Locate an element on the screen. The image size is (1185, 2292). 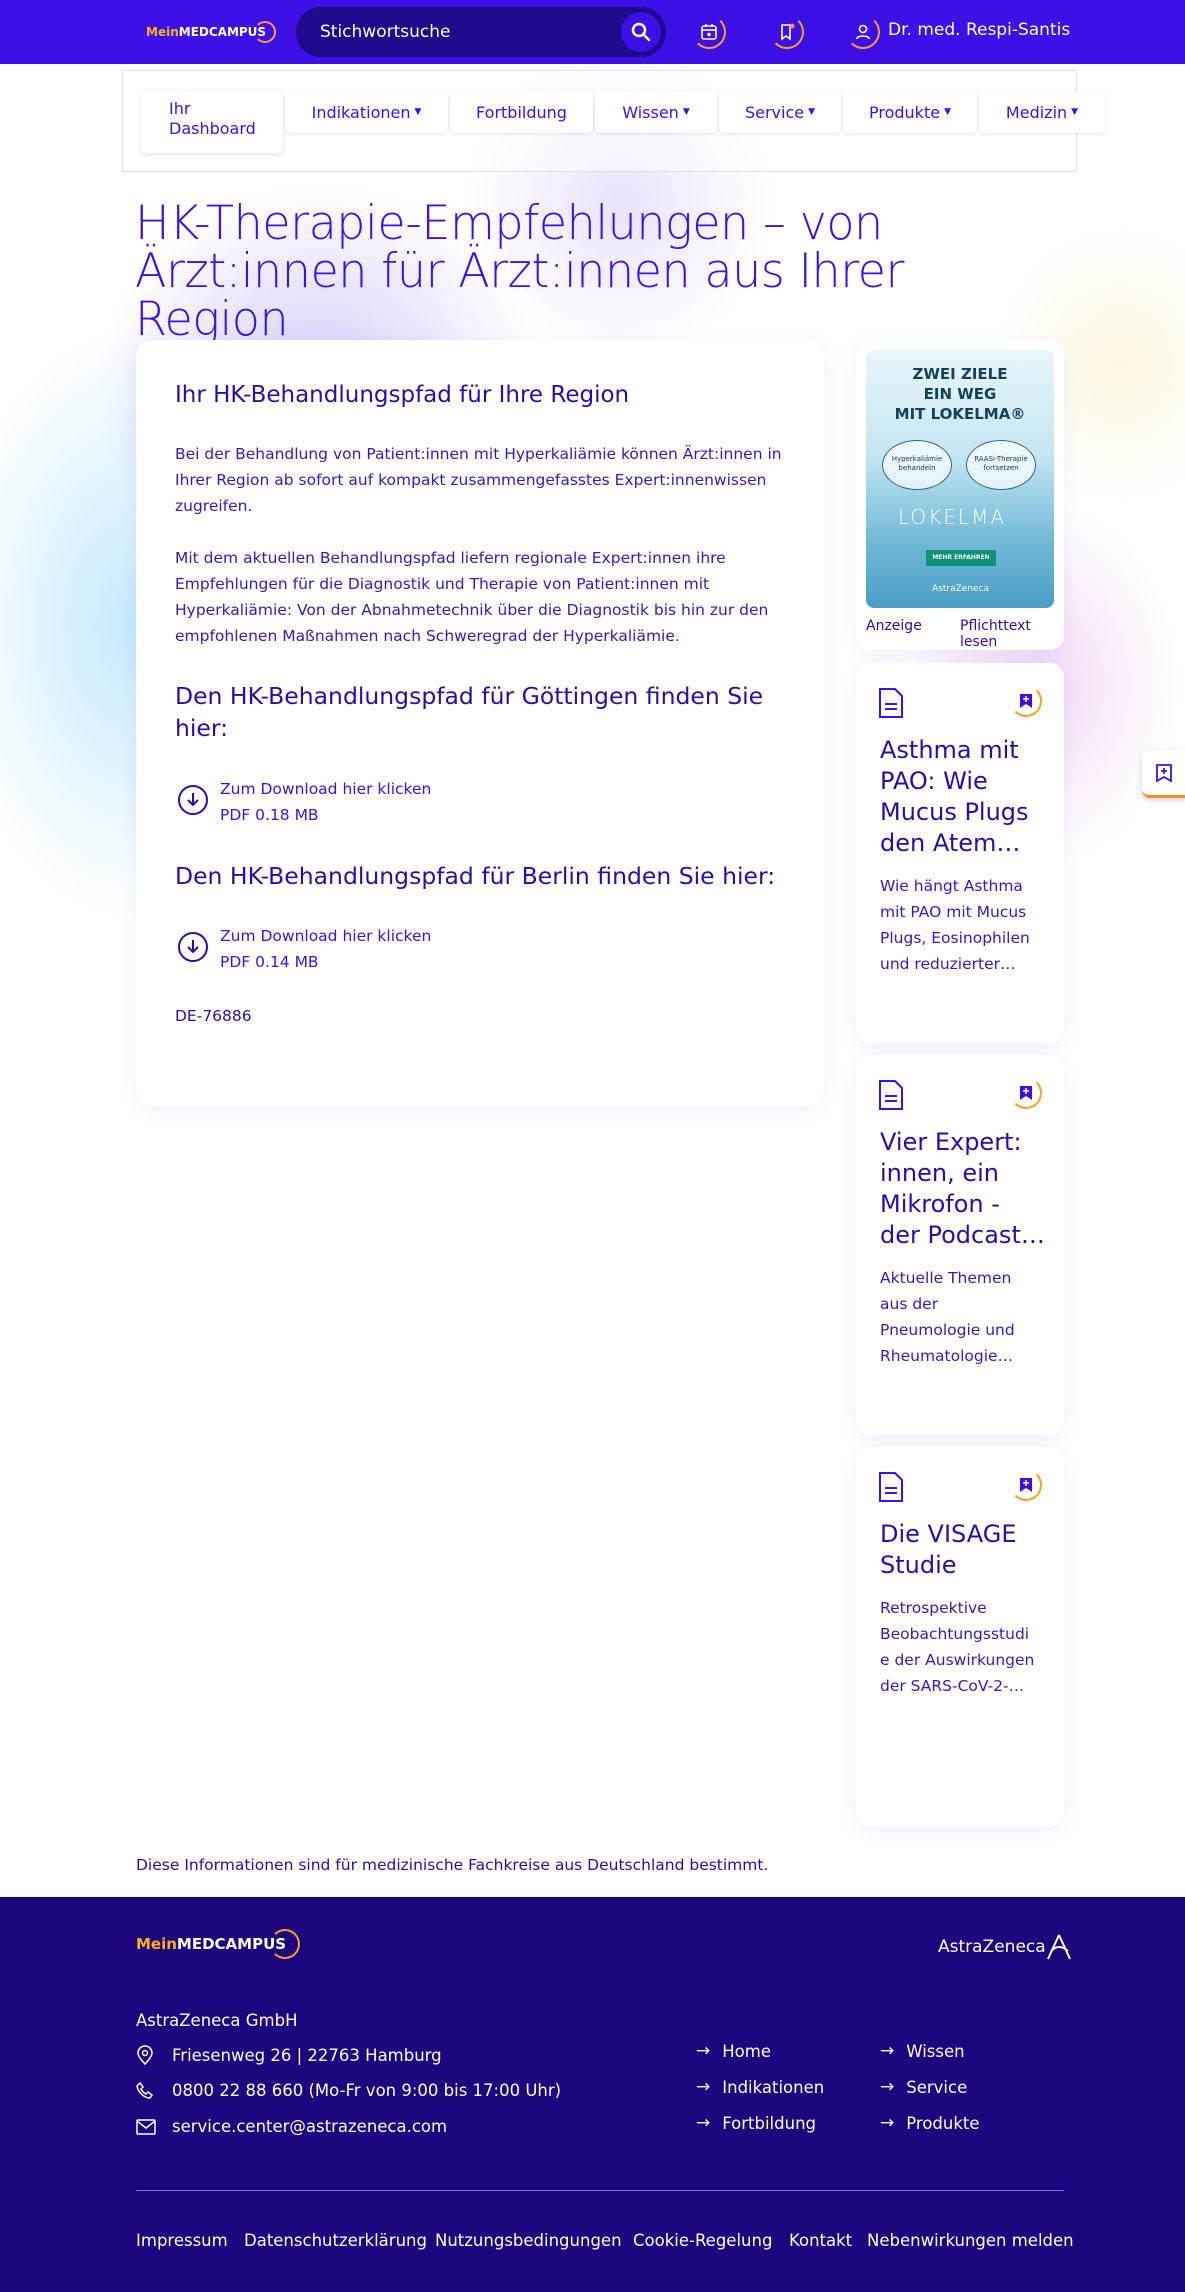
search-button is located at coordinates (641, 32).